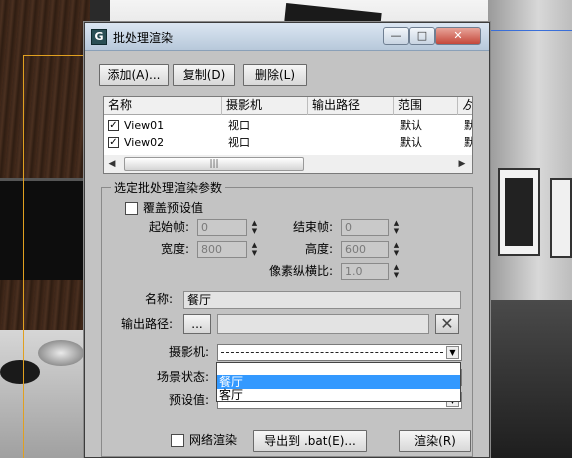 Image resolution: width=572 pixels, height=458 pixels. Describe the element at coordinates (183, 377) in the screenshot. I see `scene-state-label: 场景状态:` at that location.